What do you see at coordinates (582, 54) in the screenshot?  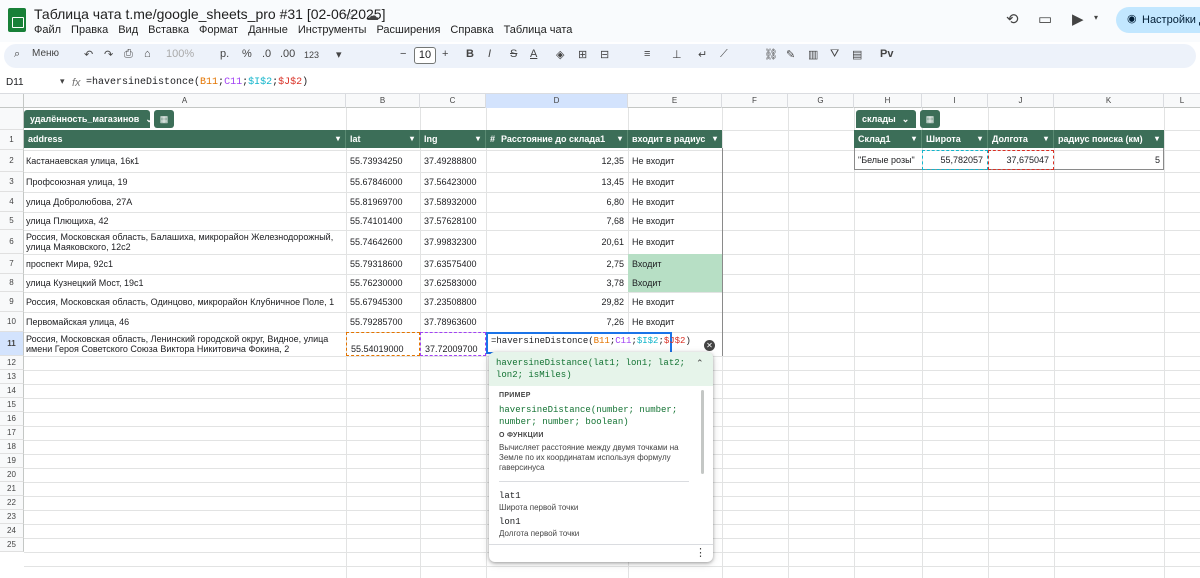 I see `borders-icon: ⊞` at bounding box center [582, 54].